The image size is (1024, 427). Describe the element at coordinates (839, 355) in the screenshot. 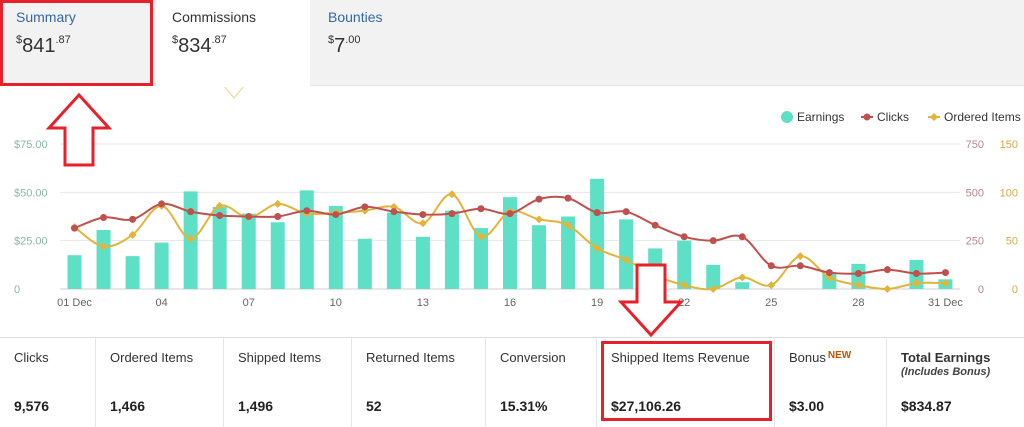

I see `new-badge: NEW` at that location.